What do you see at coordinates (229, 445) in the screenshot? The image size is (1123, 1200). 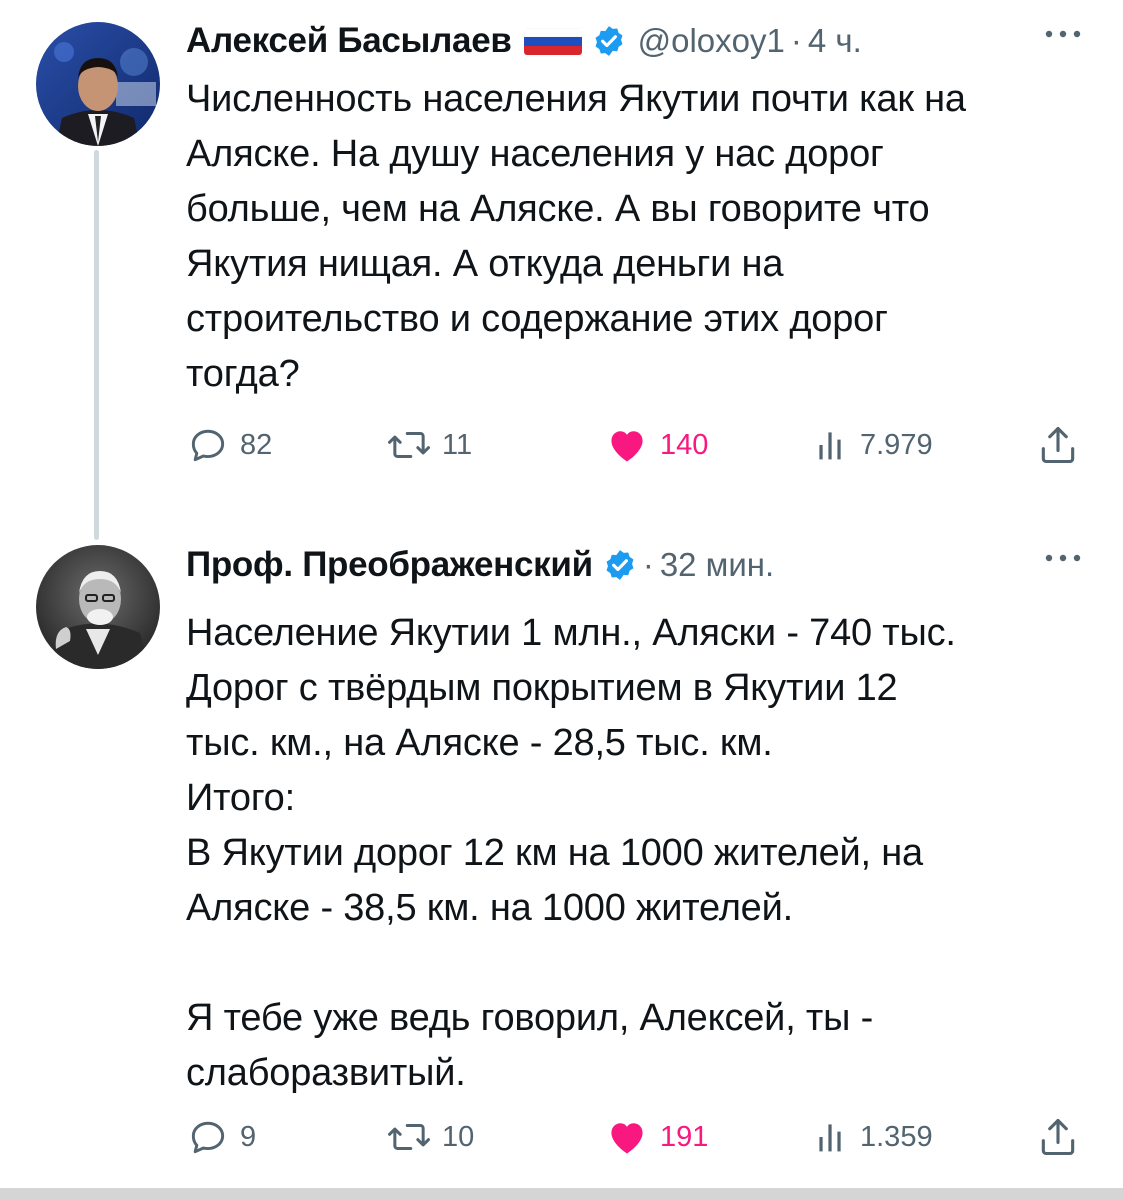 I see `reply-button: 82` at bounding box center [229, 445].